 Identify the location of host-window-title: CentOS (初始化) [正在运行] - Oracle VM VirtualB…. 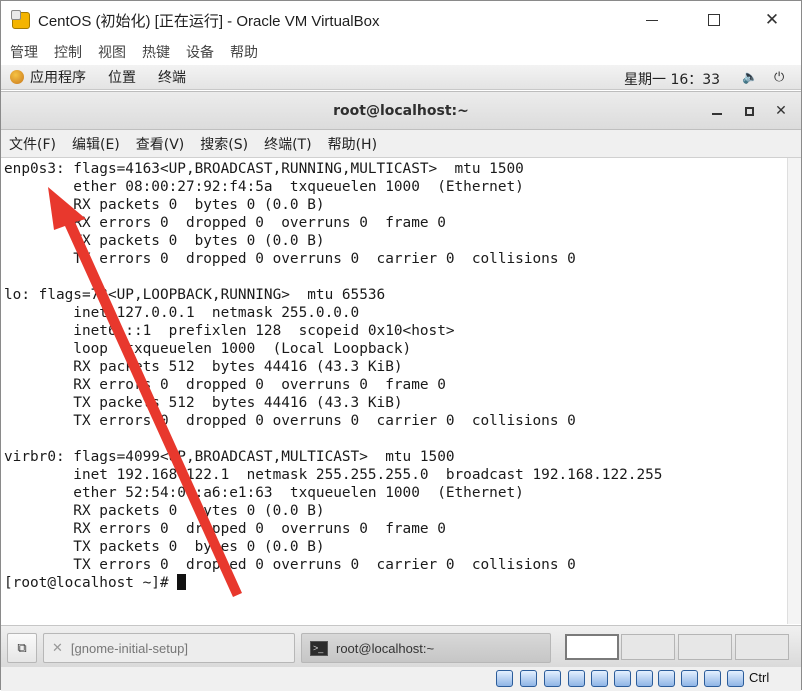
(209, 21).